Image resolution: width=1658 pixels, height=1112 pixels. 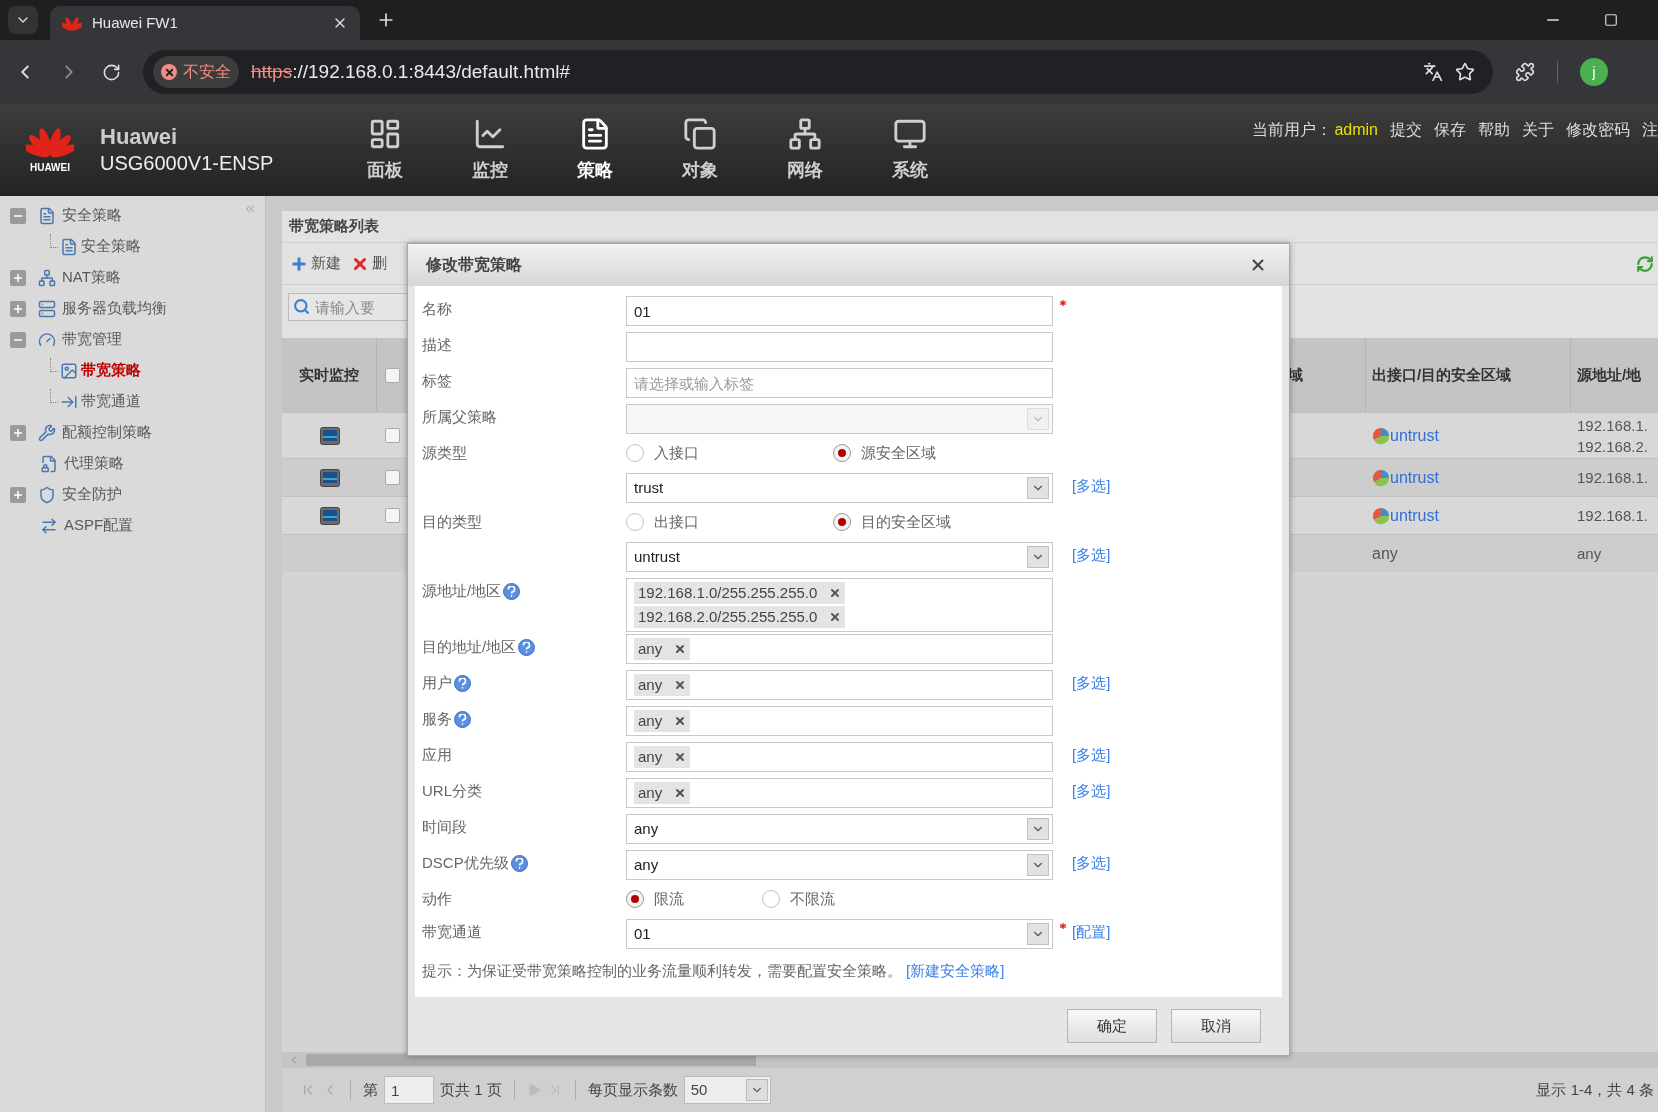 What do you see at coordinates (839, 557) in the screenshot?
I see `select-field: untrust` at bounding box center [839, 557].